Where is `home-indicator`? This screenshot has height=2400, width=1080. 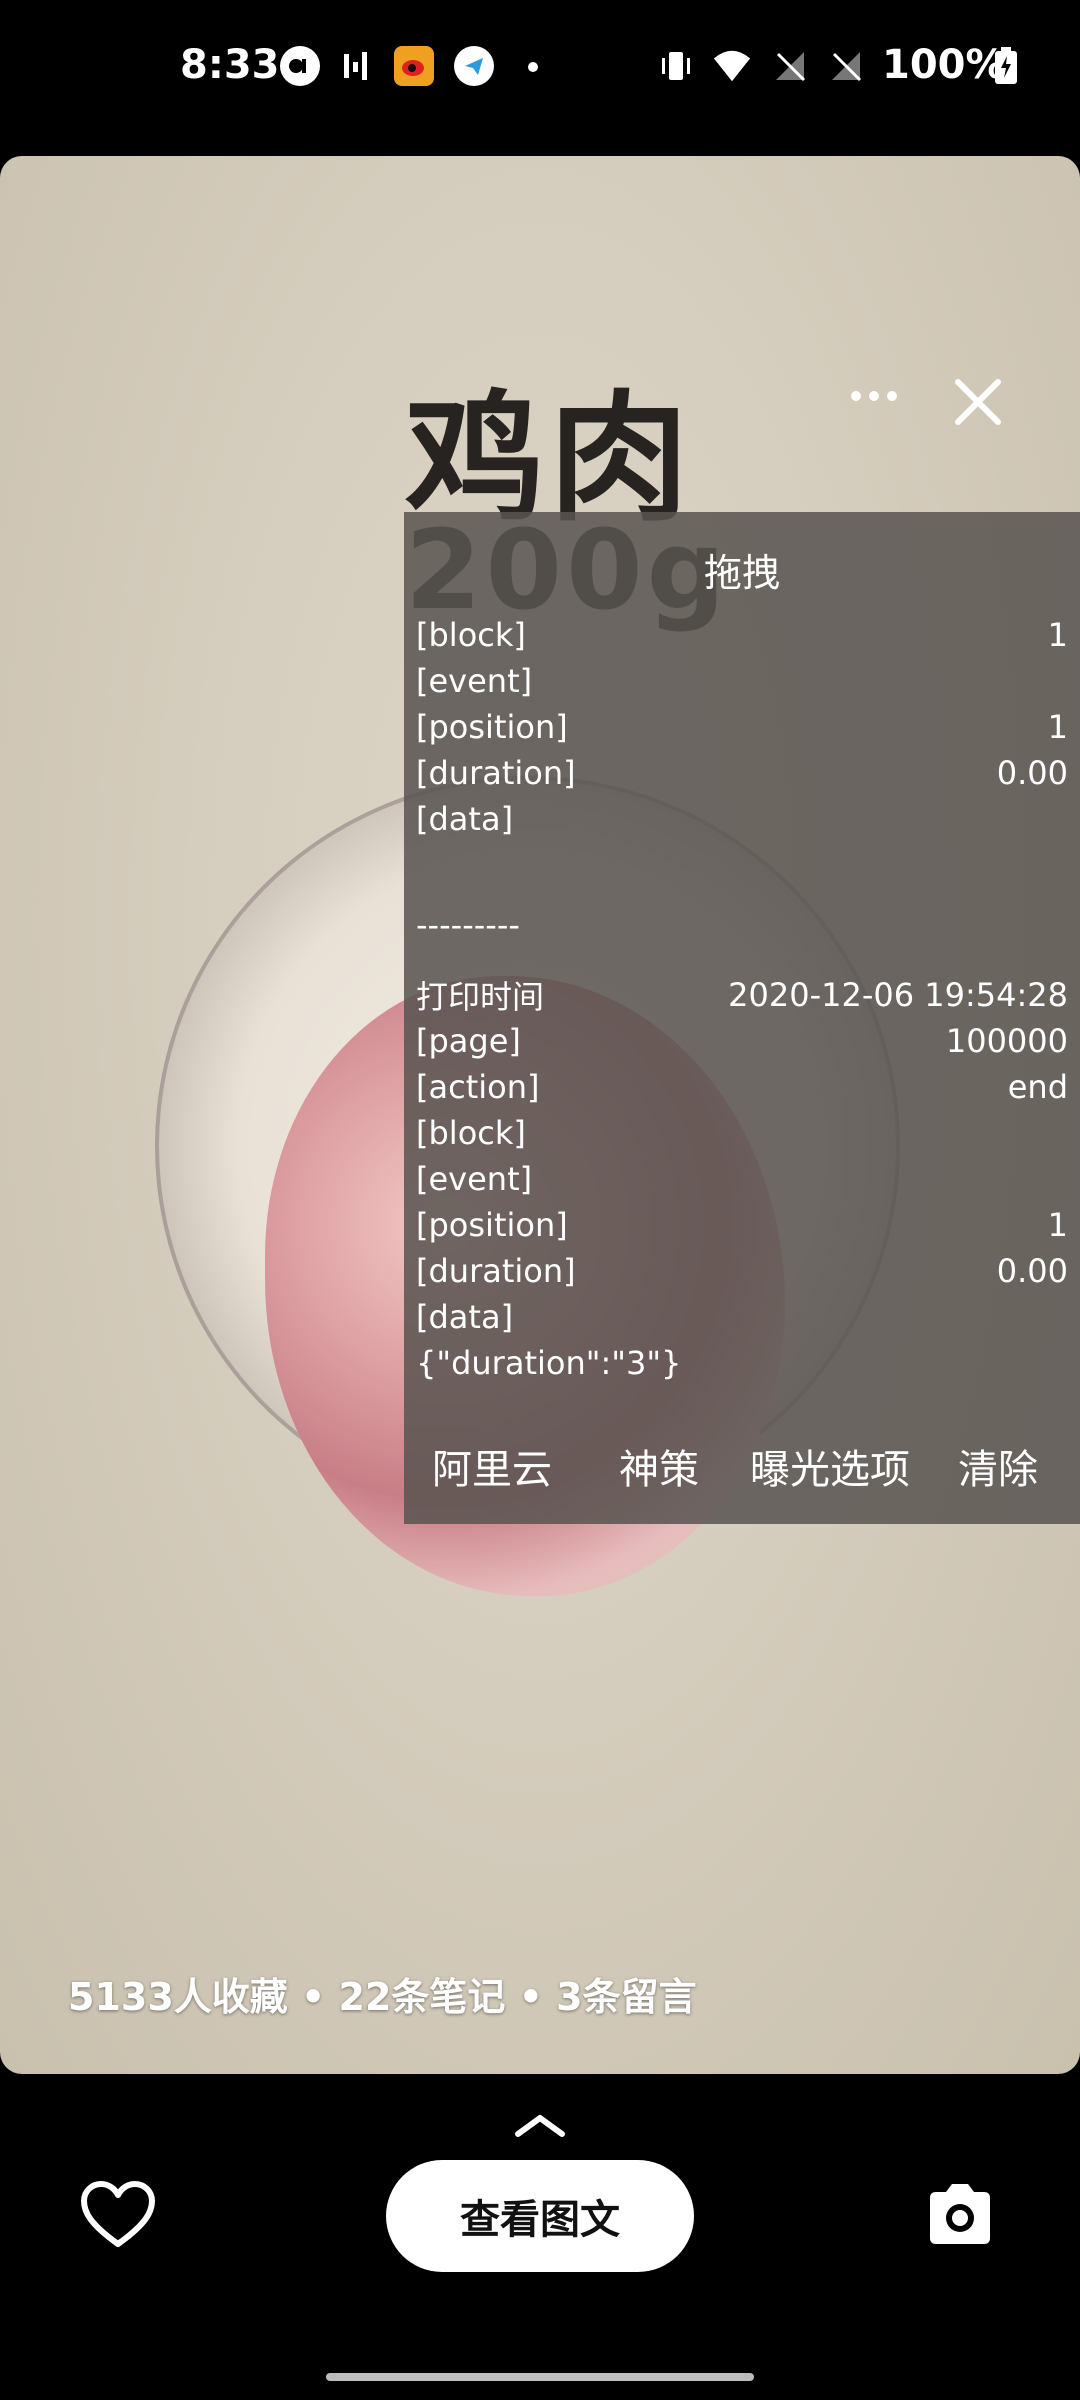 home-indicator is located at coordinates (540, 2377).